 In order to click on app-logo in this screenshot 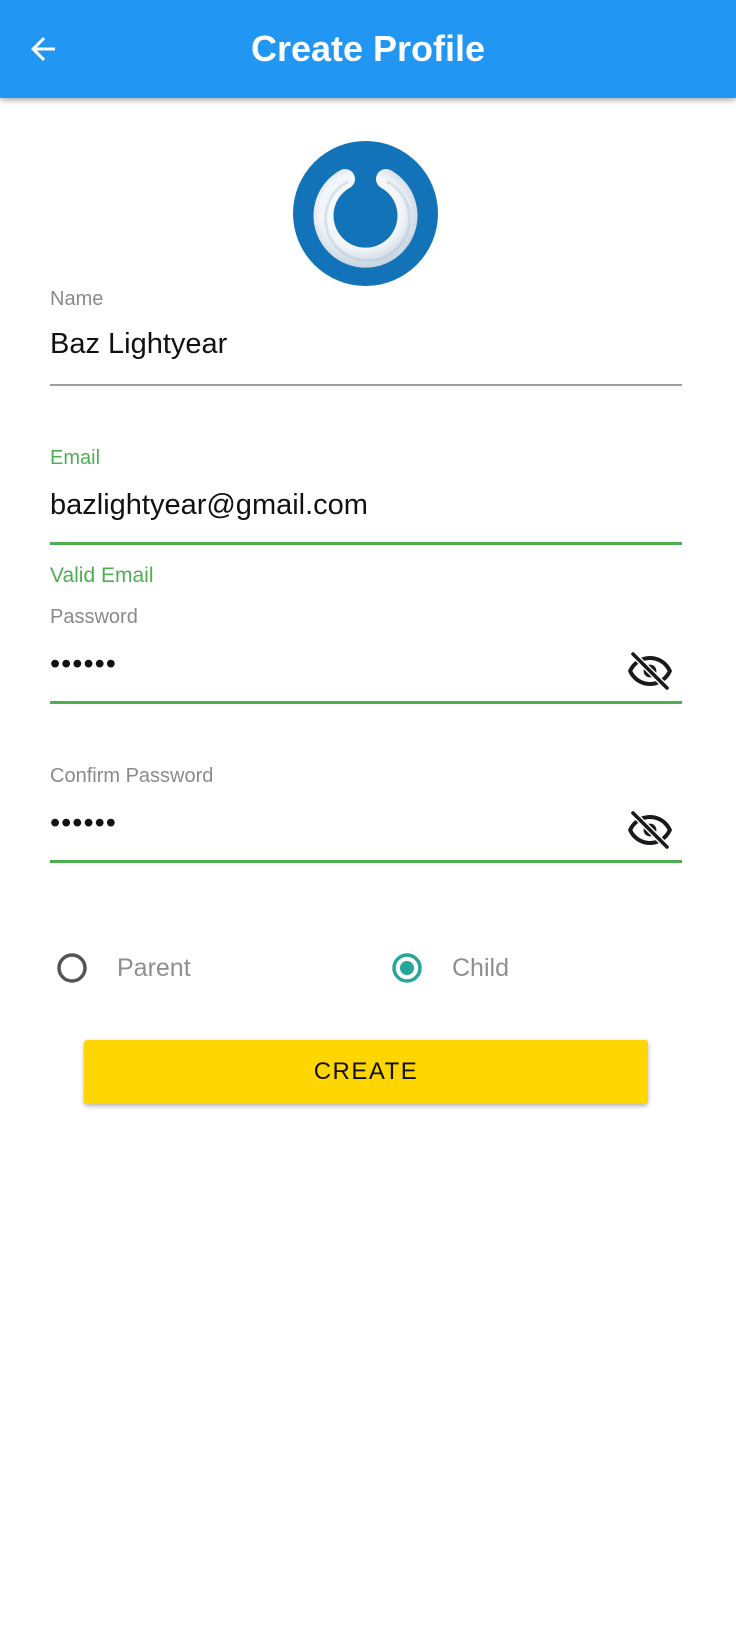, I will do `click(365, 213)`.